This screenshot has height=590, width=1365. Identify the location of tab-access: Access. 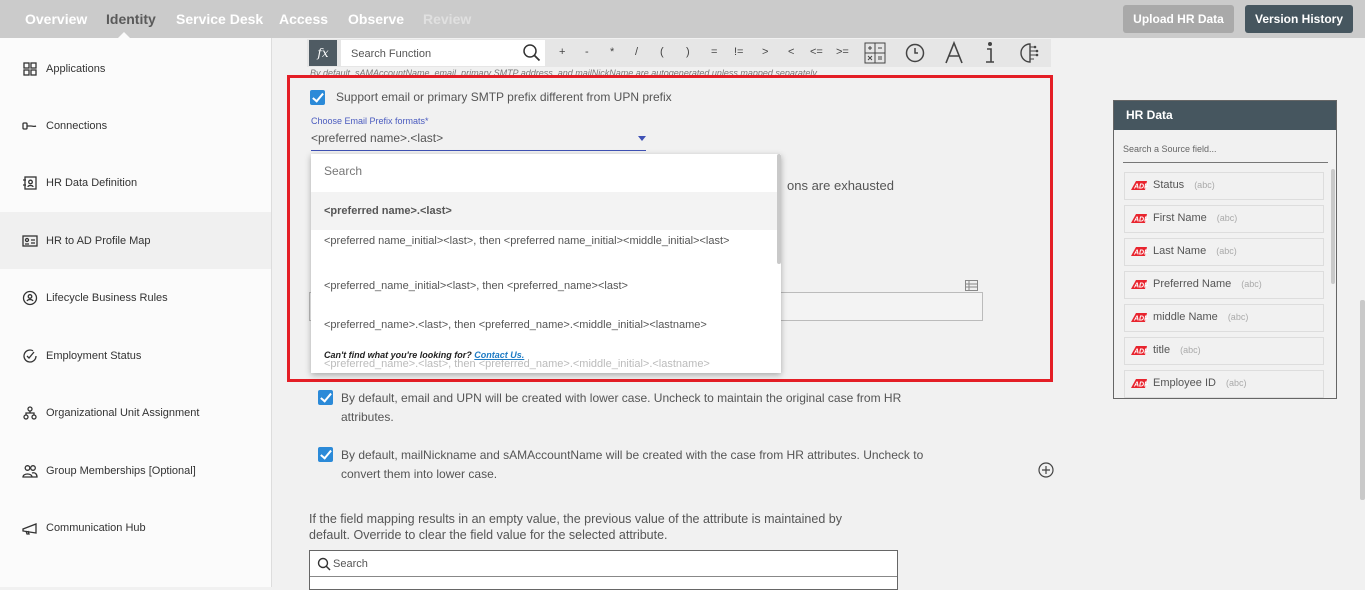
(303, 19).